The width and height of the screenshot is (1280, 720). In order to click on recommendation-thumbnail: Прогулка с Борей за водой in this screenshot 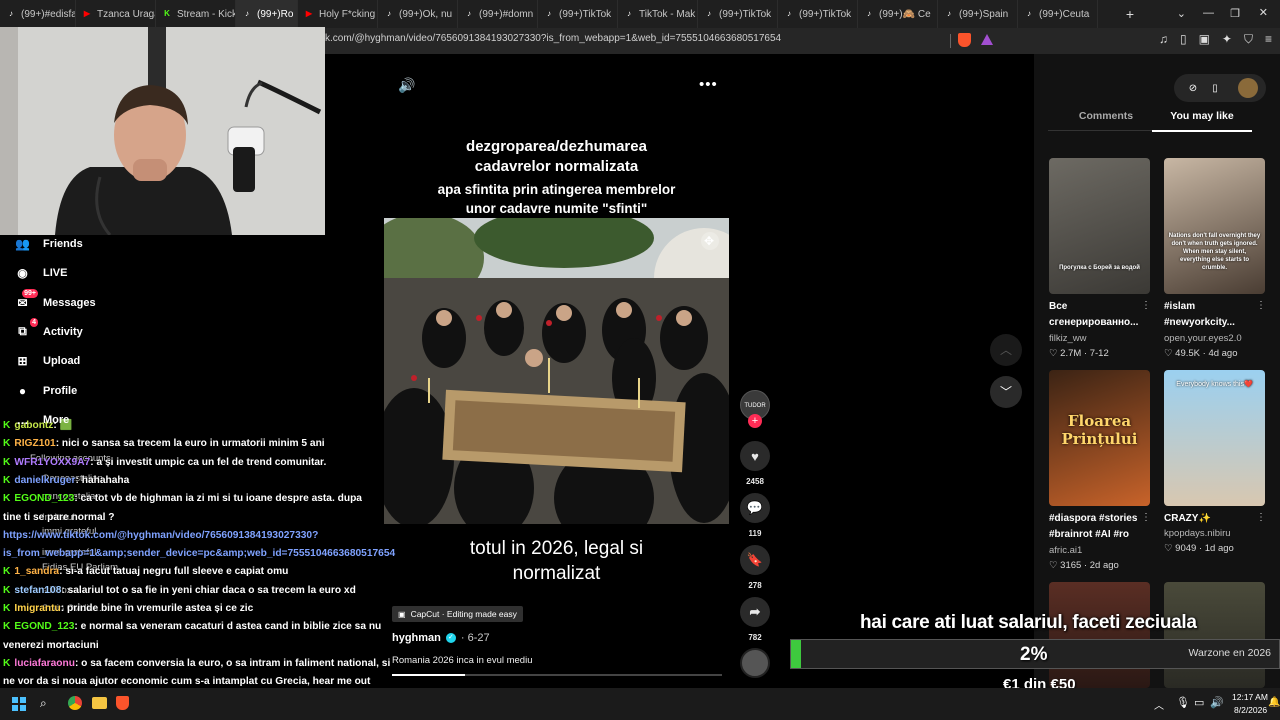, I will do `click(1099, 226)`.